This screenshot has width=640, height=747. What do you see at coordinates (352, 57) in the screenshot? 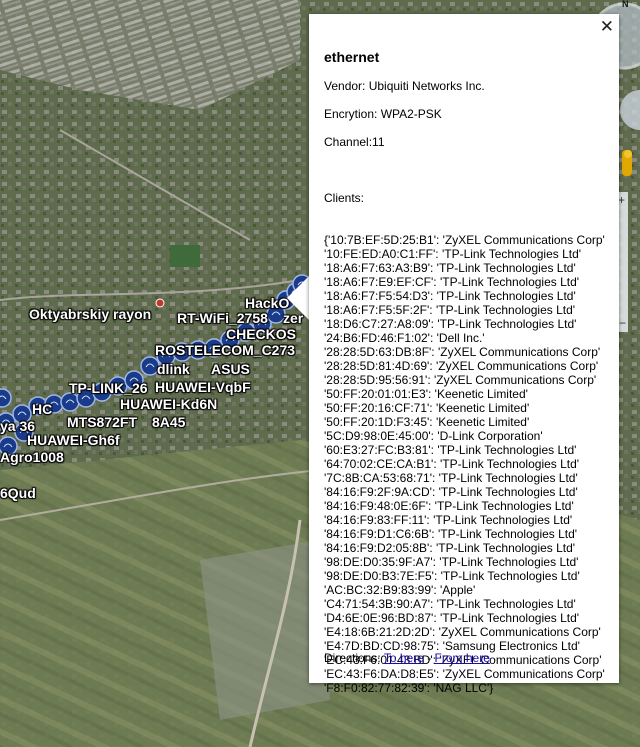
I see `network-title: ethernet` at bounding box center [352, 57].